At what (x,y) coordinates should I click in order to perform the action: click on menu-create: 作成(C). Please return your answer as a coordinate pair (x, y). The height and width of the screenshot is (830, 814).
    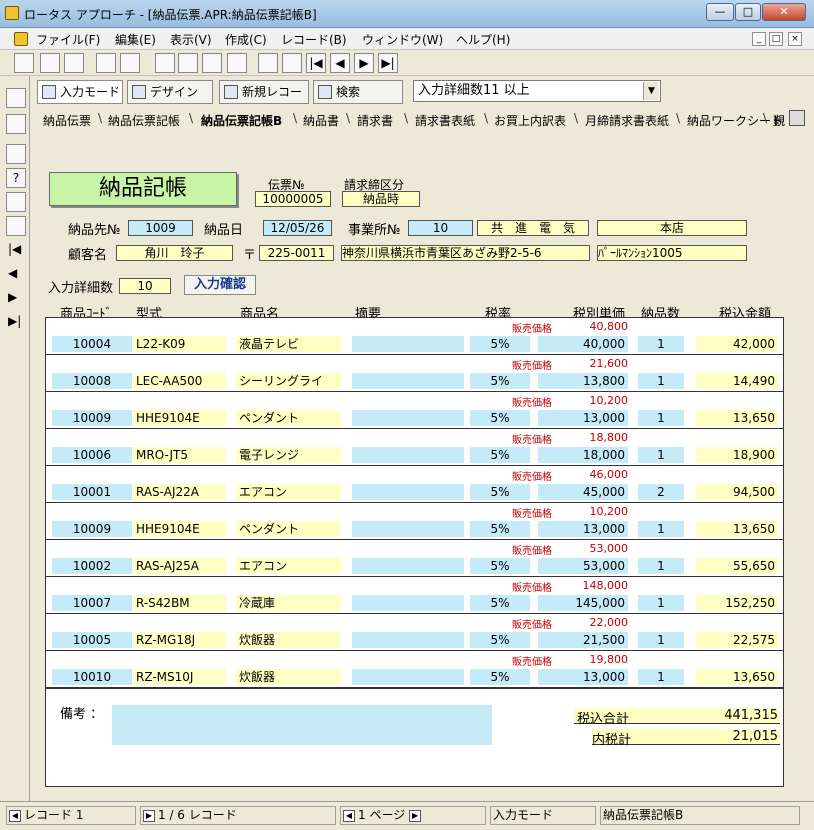
    Looking at the image, I should click on (246, 39).